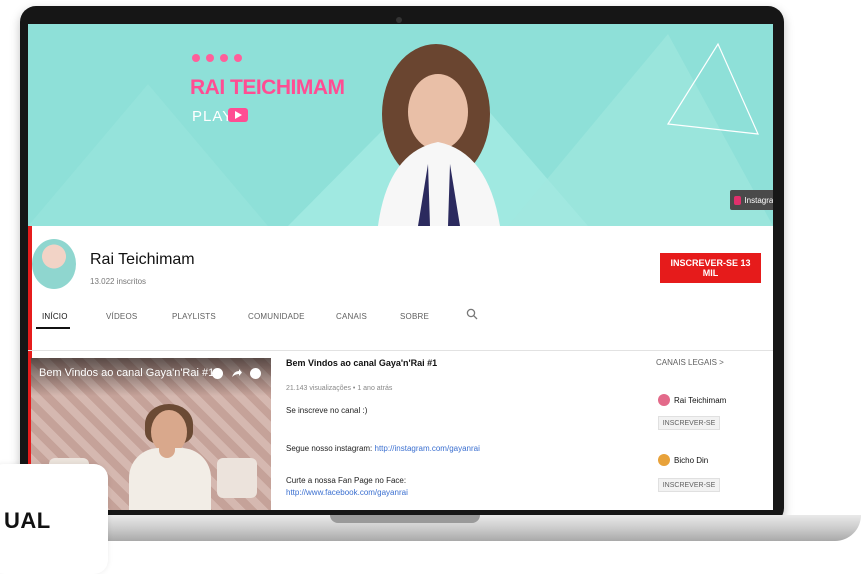  What do you see at coordinates (127, 373) in the screenshot?
I see `video-overlay-title: Bem Vindos ao canal Gaya'n'Rai #1` at bounding box center [127, 373].